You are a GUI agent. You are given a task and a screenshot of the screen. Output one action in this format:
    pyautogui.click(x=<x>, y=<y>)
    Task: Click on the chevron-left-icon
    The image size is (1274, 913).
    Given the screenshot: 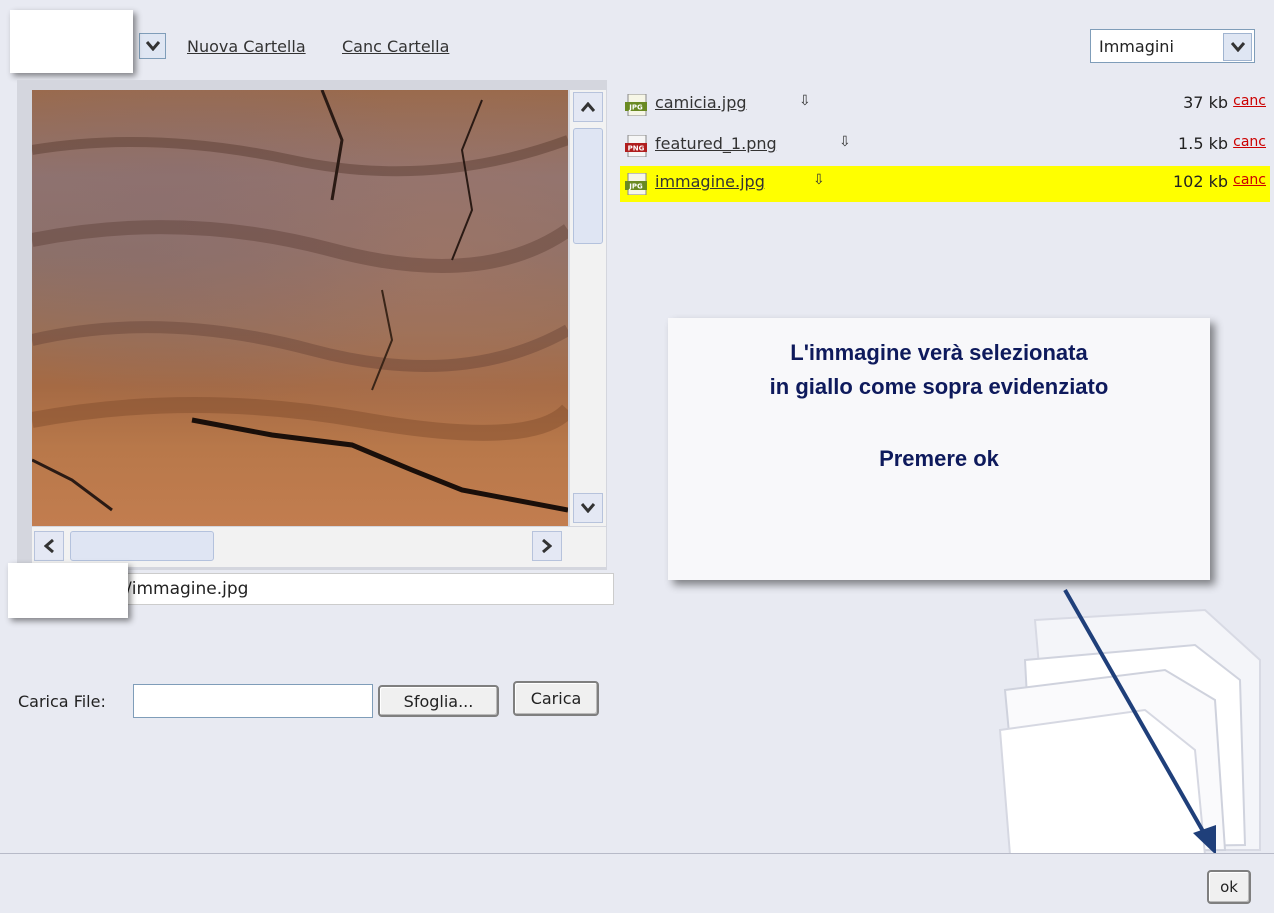 What is the action you would take?
    pyautogui.click(x=49, y=546)
    